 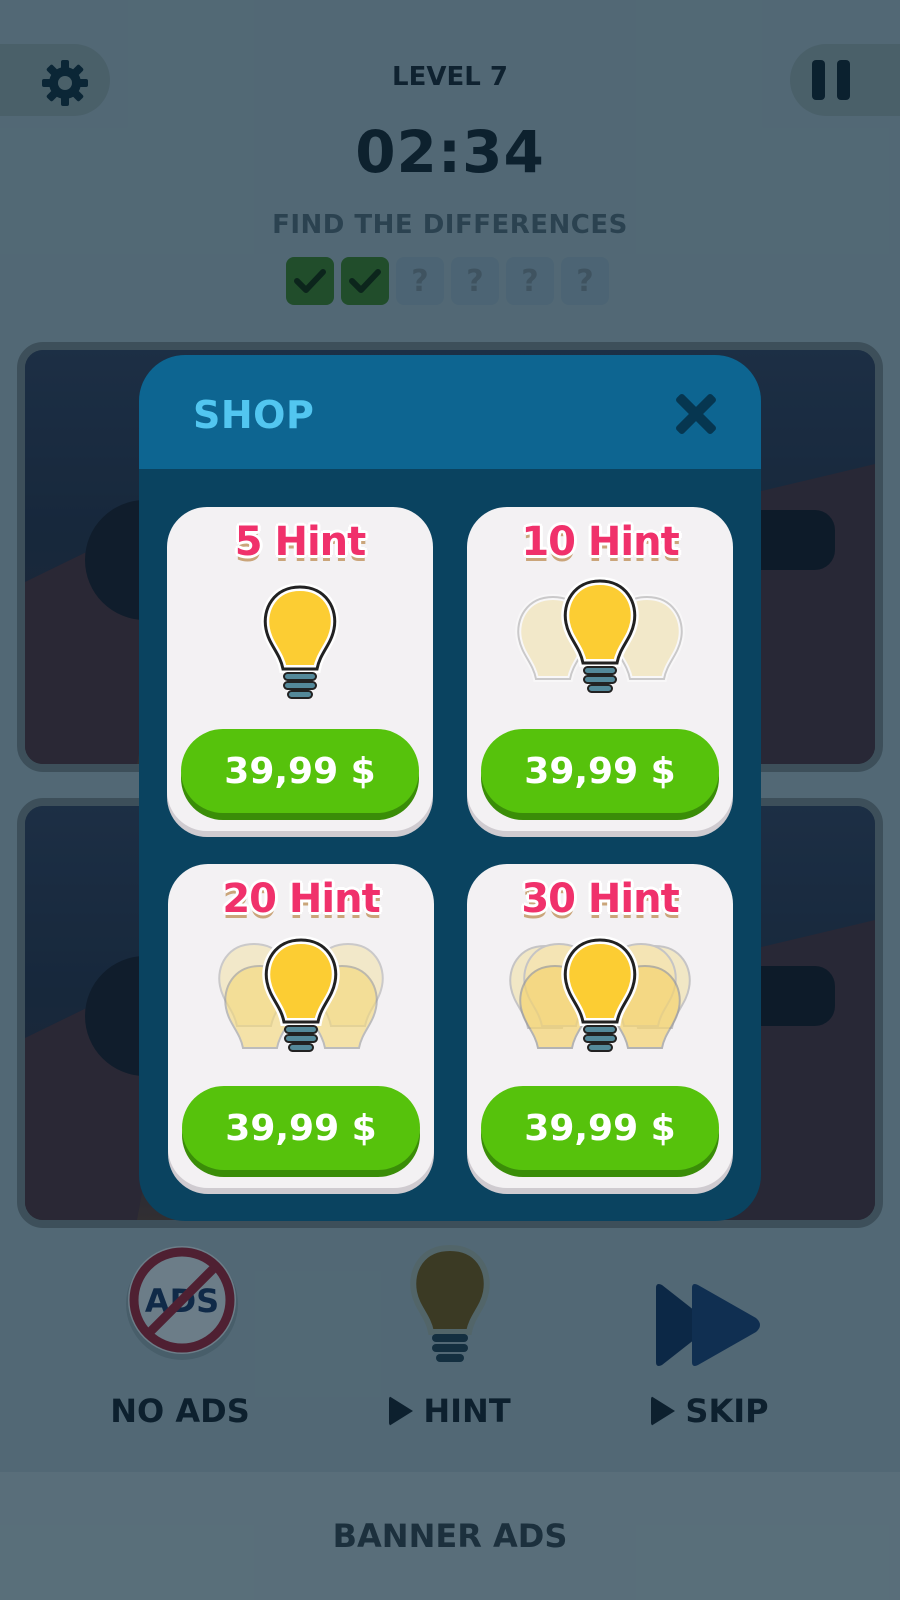 I want to click on hint-pack-label: 5 Hint, so click(x=300, y=542).